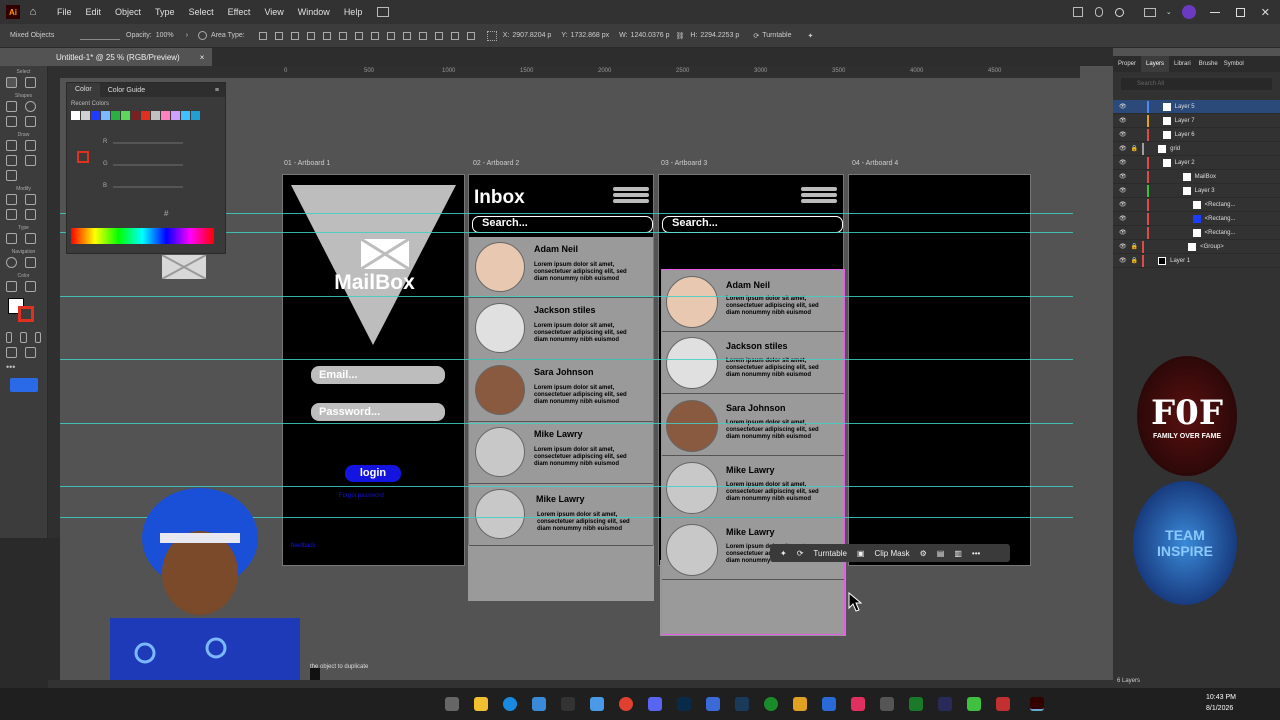 The image size is (1280, 720). What do you see at coordinates (37, 337) in the screenshot?
I see `none-mode-icon` at bounding box center [37, 337].